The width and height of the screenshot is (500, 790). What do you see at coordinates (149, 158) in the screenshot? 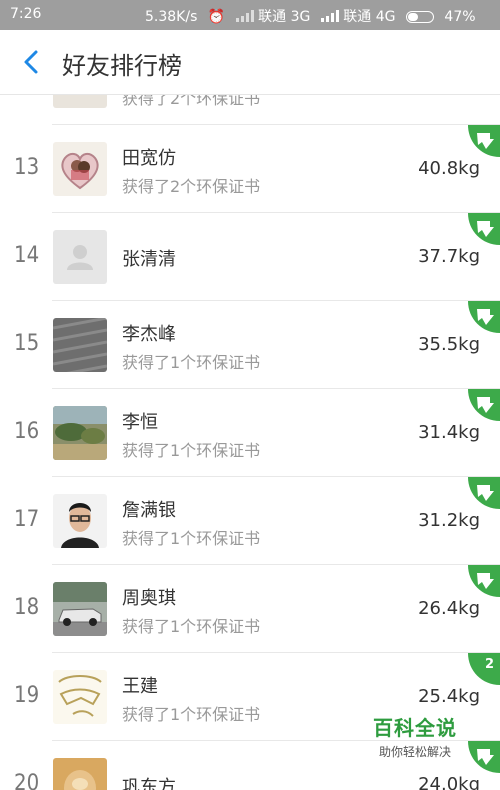
I see `friend-name: 田宽仿` at bounding box center [149, 158].